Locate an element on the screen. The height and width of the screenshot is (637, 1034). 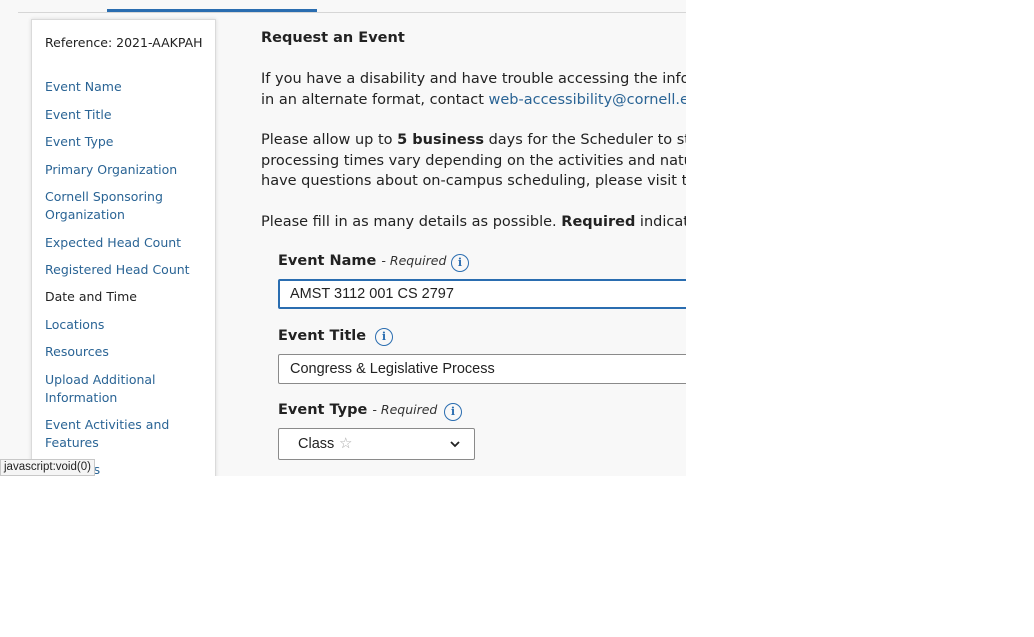
event-title-label: Event Title is located at coordinates (322, 336).